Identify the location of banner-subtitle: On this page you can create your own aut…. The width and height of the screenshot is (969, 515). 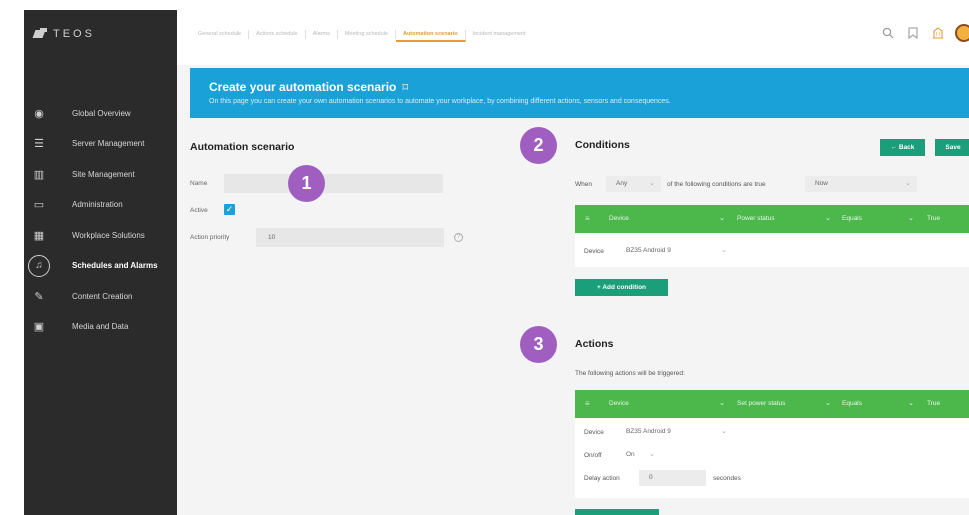
(440, 101).